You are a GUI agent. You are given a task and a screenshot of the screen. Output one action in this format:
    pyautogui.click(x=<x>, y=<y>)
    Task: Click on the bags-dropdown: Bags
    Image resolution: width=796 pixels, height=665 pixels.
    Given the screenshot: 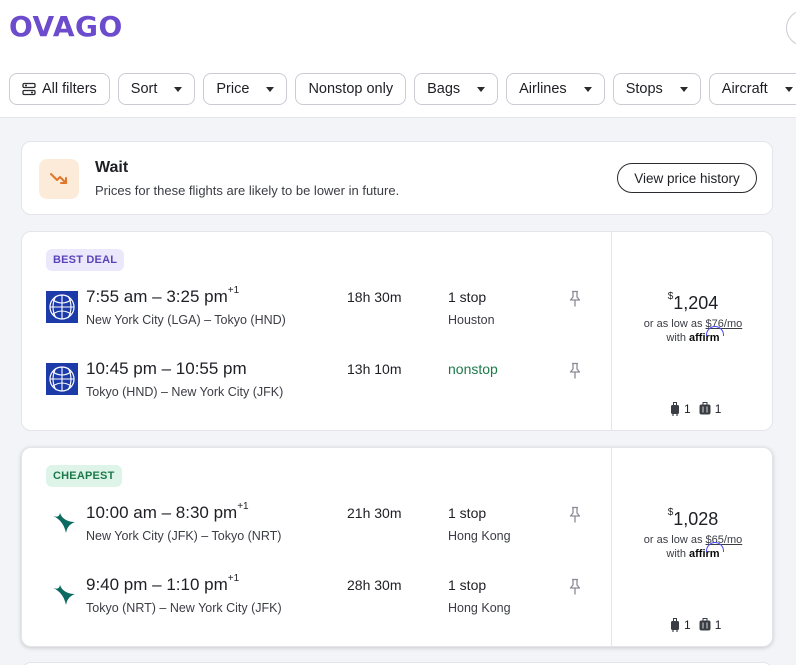 What is the action you would take?
    pyautogui.click(x=456, y=89)
    